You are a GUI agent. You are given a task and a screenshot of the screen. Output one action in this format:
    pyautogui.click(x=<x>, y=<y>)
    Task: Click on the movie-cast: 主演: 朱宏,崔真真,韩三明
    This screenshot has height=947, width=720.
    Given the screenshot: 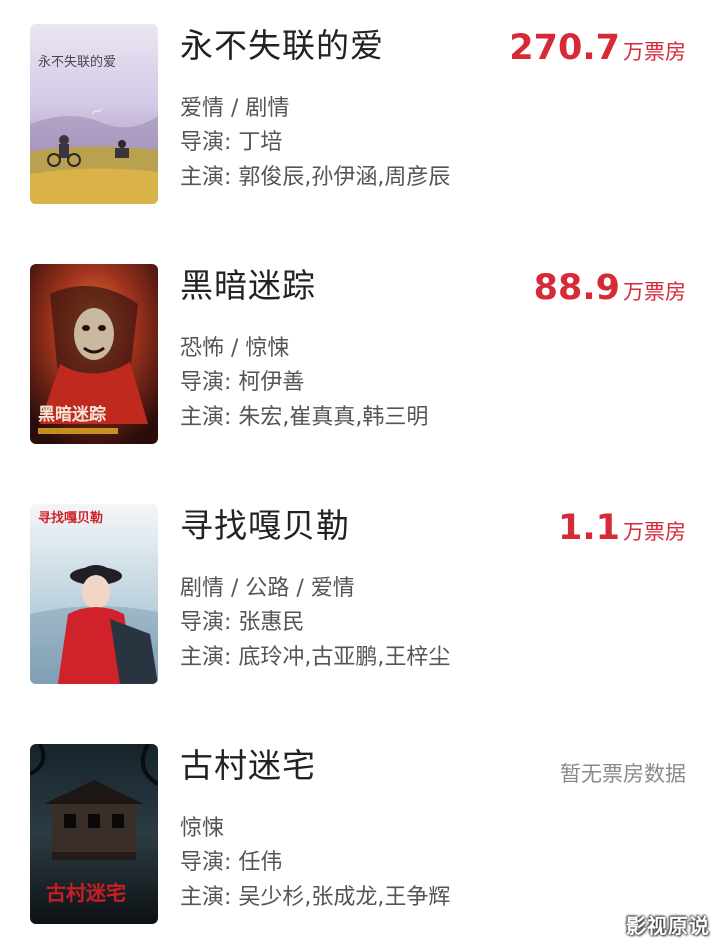 What is the action you would take?
    pyautogui.click(x=304, y=417)
    